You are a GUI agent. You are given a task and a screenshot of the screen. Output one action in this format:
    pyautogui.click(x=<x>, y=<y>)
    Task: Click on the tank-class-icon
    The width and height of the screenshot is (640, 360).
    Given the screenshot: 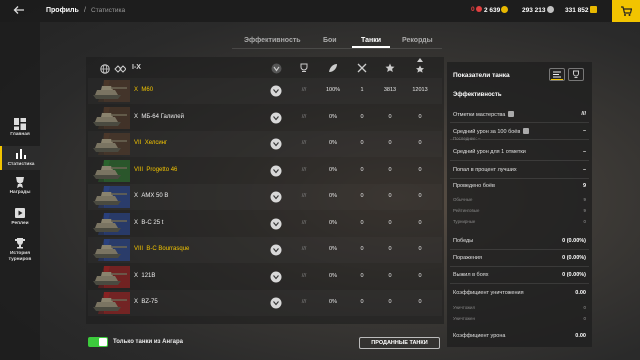 What is the action you would take?
    pyautogui.click(x=120, y=69)
    